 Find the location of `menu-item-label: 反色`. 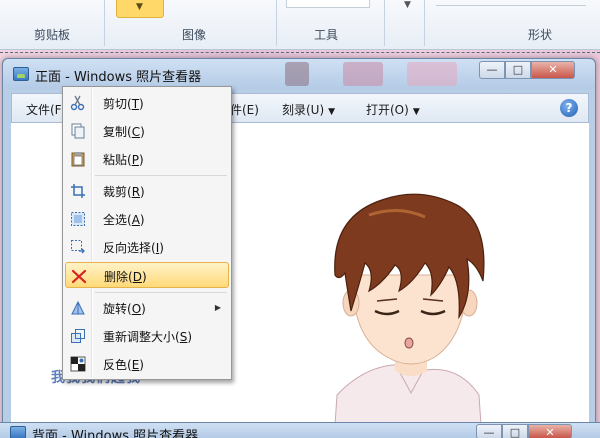

menu-item-label: 反色 is located at coordinates (115, 365).